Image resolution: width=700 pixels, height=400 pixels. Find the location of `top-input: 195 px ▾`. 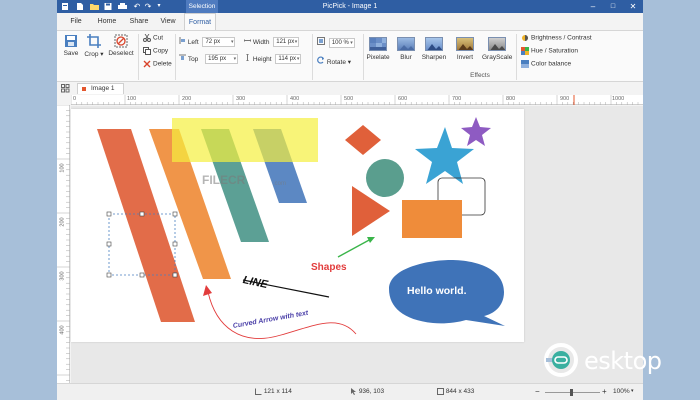

top-input: 195 px ▾ is located at coordinates (222, 59).